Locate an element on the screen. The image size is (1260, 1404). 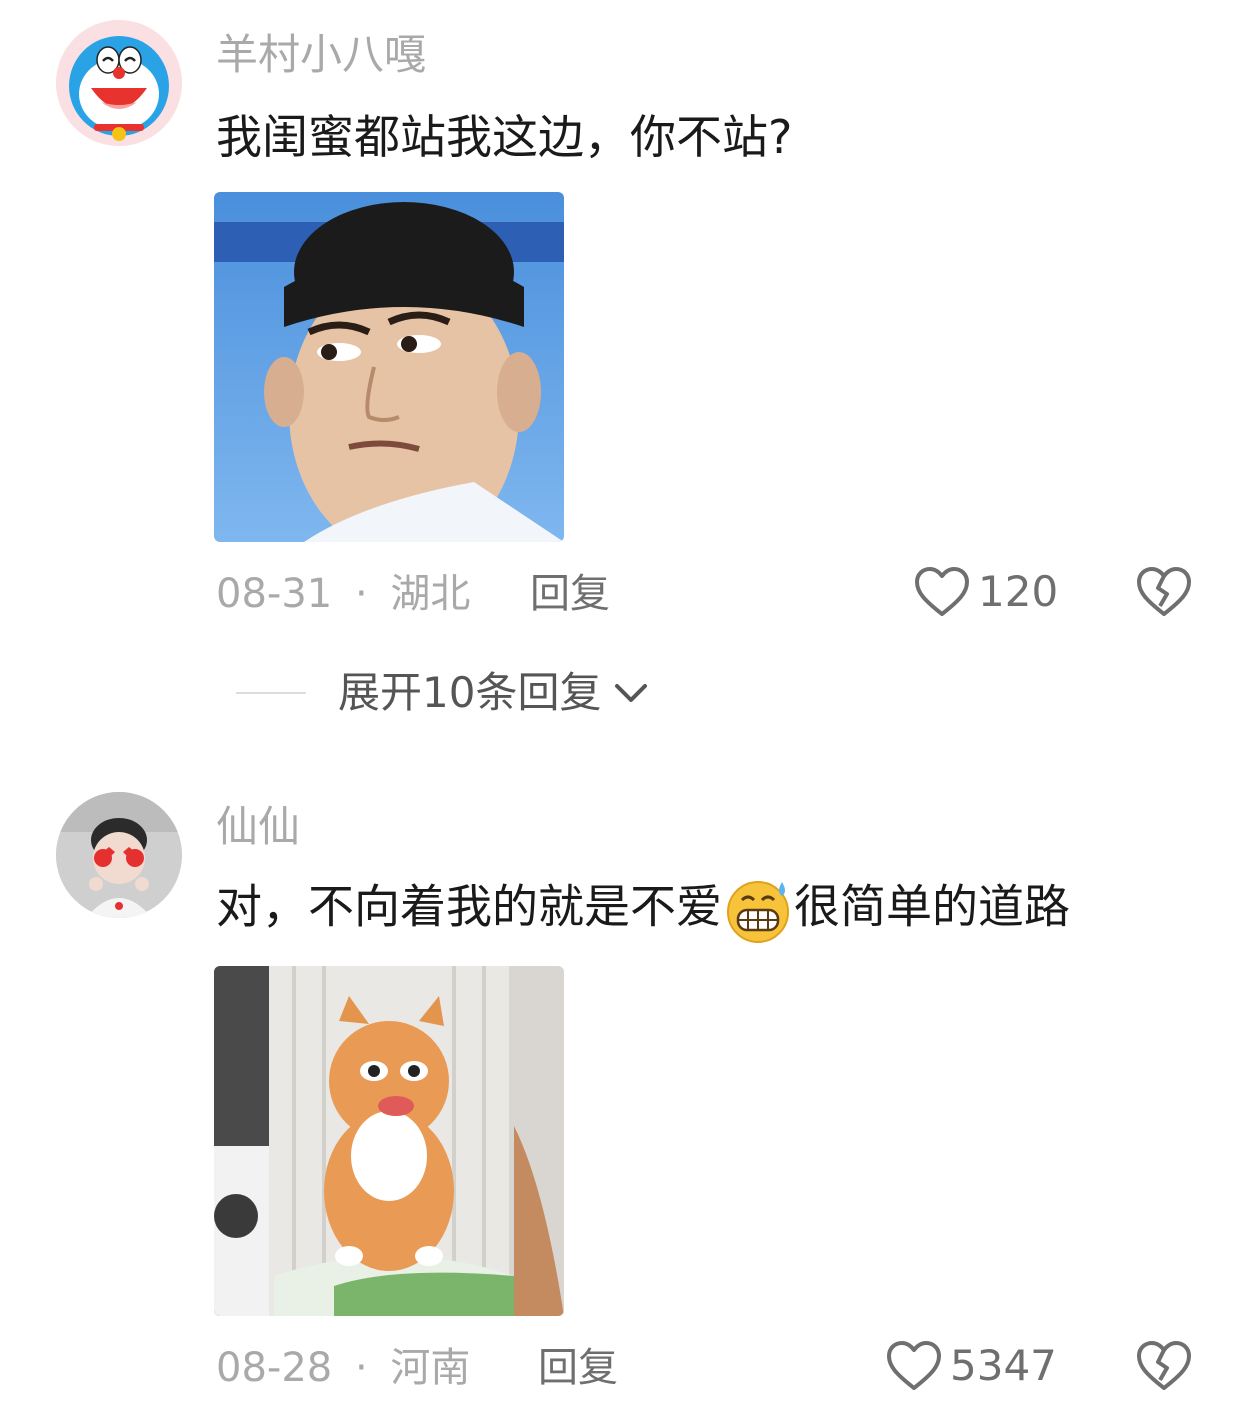
chevron-down-icon is located at coordinates (631, 693).